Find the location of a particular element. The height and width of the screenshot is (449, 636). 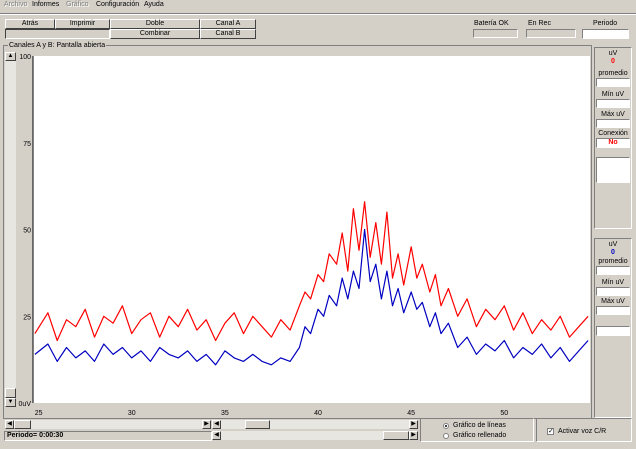

y-tick-label: 50 is located at coordinates (27, 231).